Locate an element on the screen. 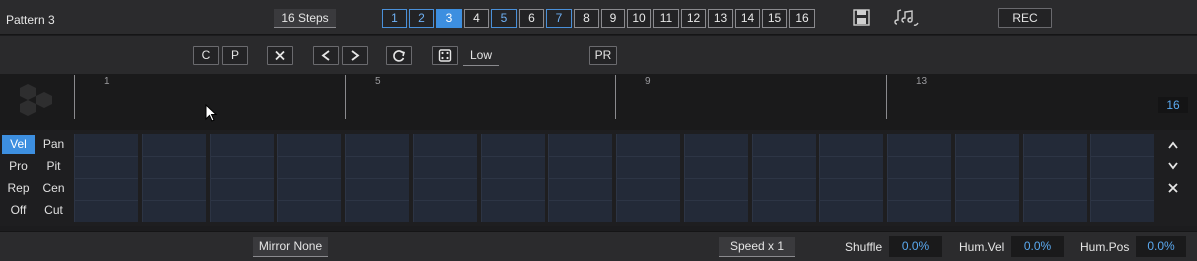 This screenshot has height=261, width=1197. shift-left-button is located at coordinates (326, 55).